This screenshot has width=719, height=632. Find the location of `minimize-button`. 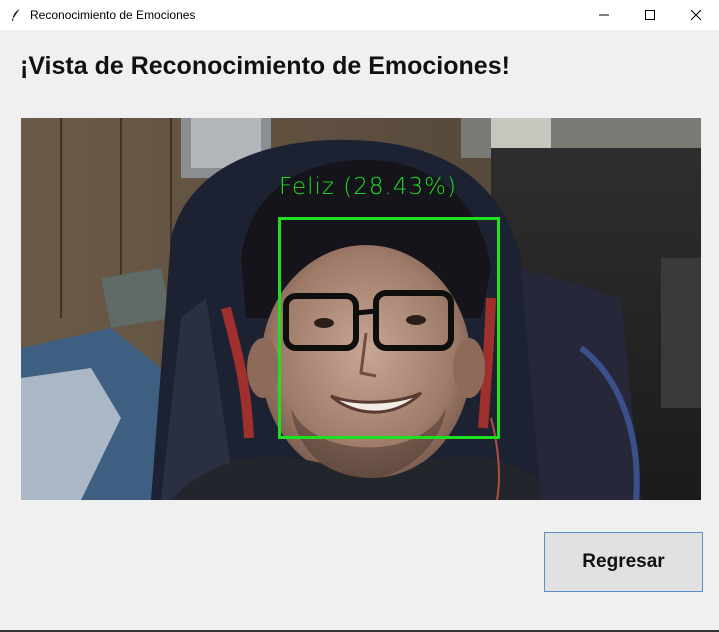

minimize-button is located at coordinates (604, 15).